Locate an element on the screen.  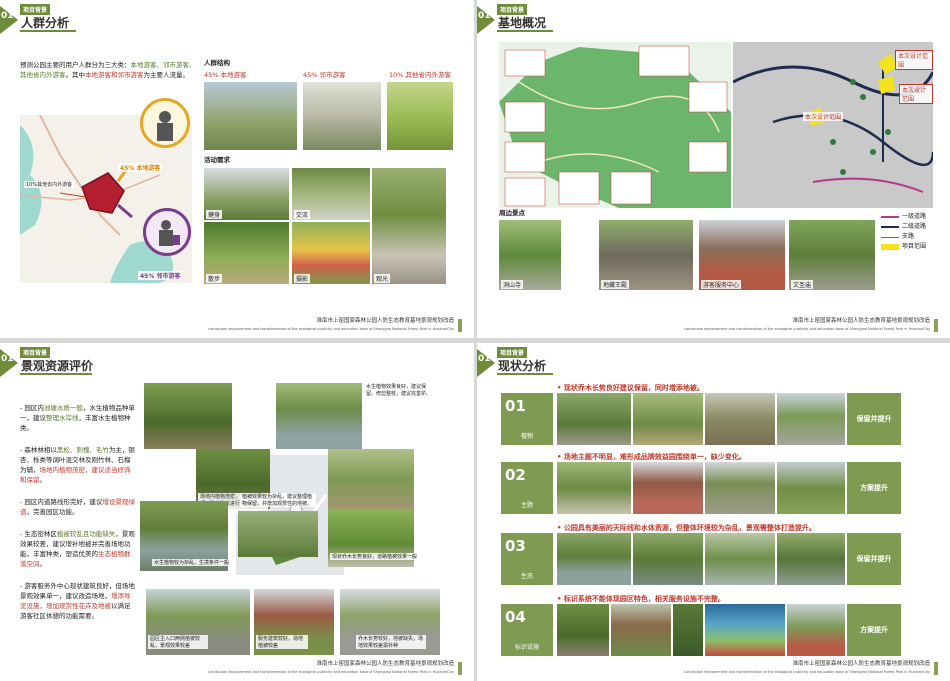
row-2-action: 方案提升 is located at coordinates (874, 488).